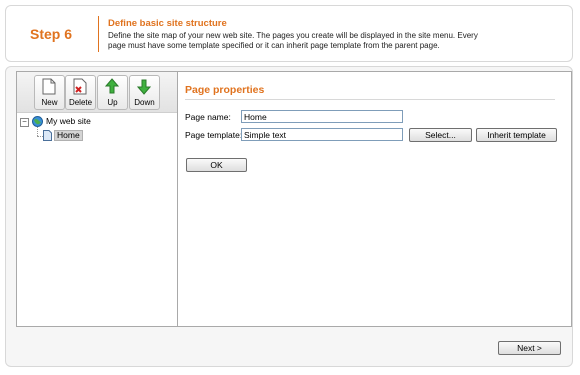 This screenshot has width=580, height=375. What do you see at coordinates (80, 86) in the screenshot?
I see `delete-page-icon` at bounding box center [80, 86].